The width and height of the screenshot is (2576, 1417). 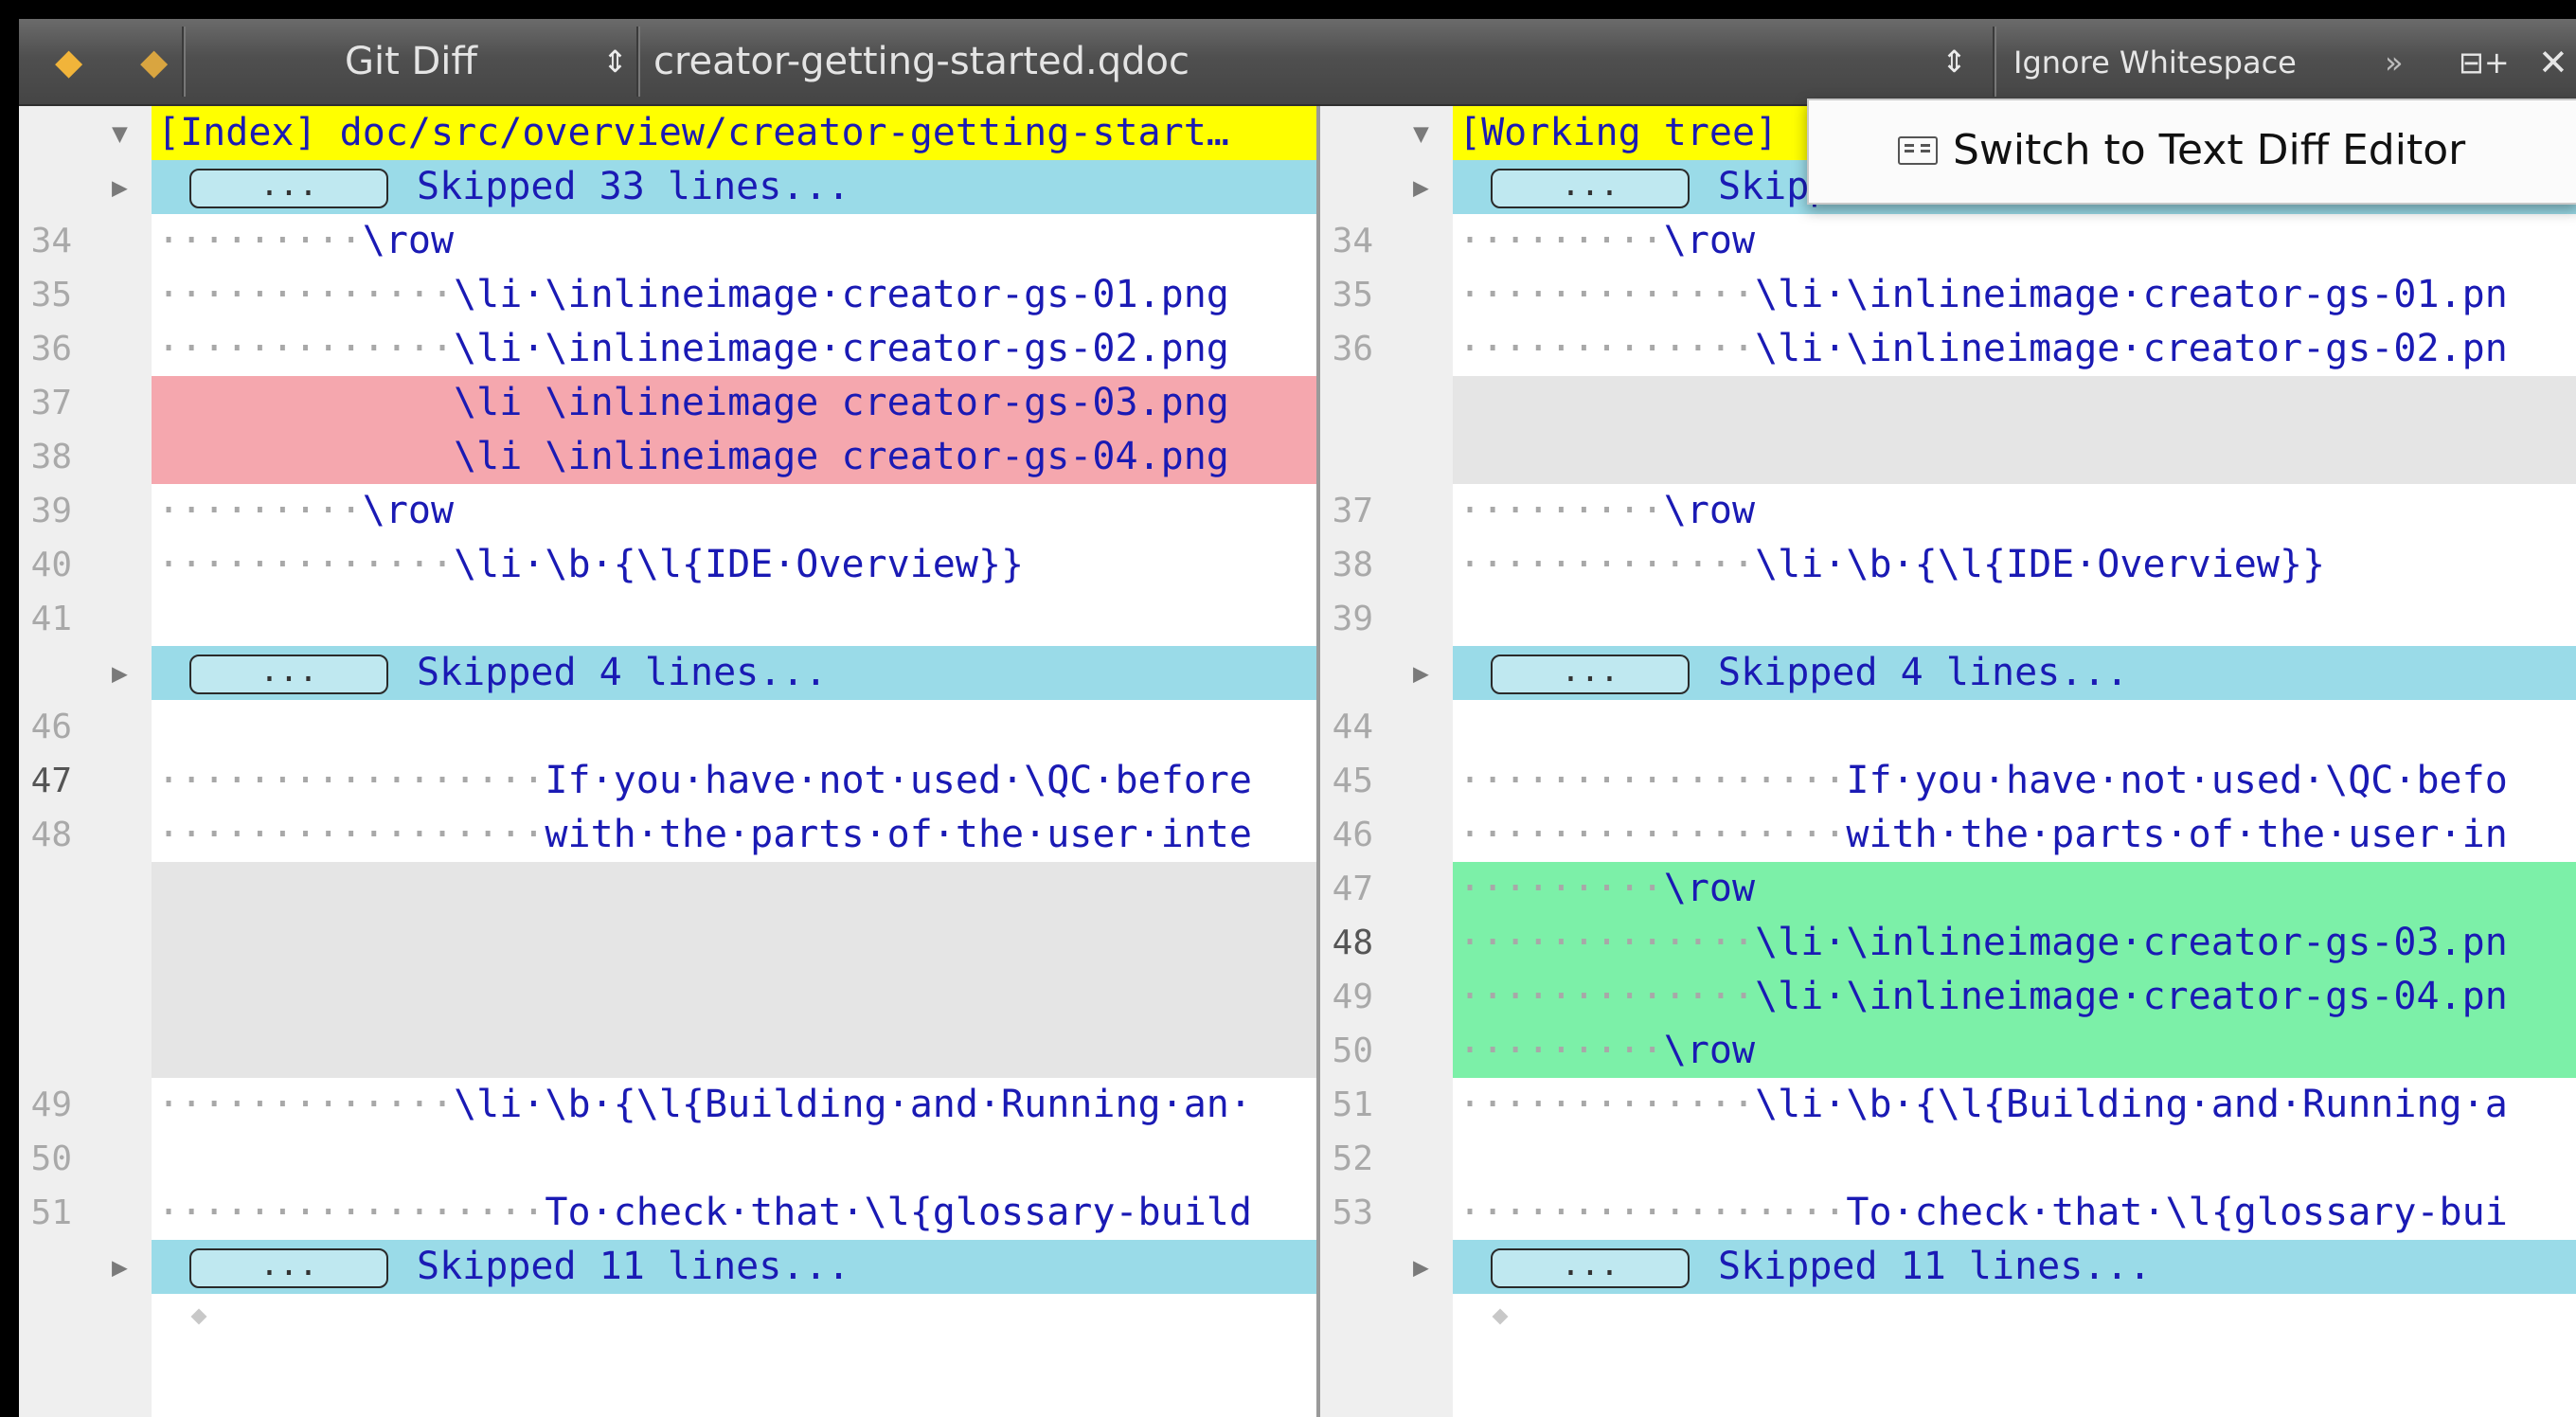 I want to click on line-number: 36, so click(x=51, y=349).